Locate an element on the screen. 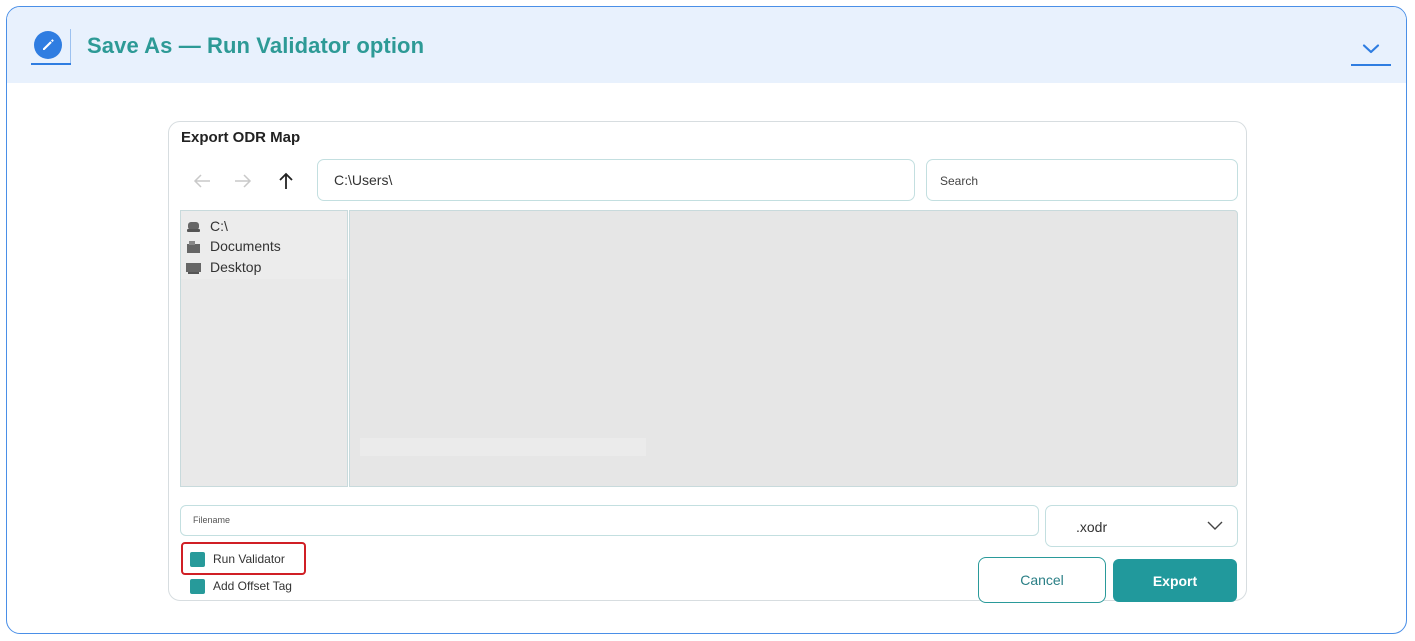 The image size is (1415, 641). badge-underline is located at coordinates (51, 64).